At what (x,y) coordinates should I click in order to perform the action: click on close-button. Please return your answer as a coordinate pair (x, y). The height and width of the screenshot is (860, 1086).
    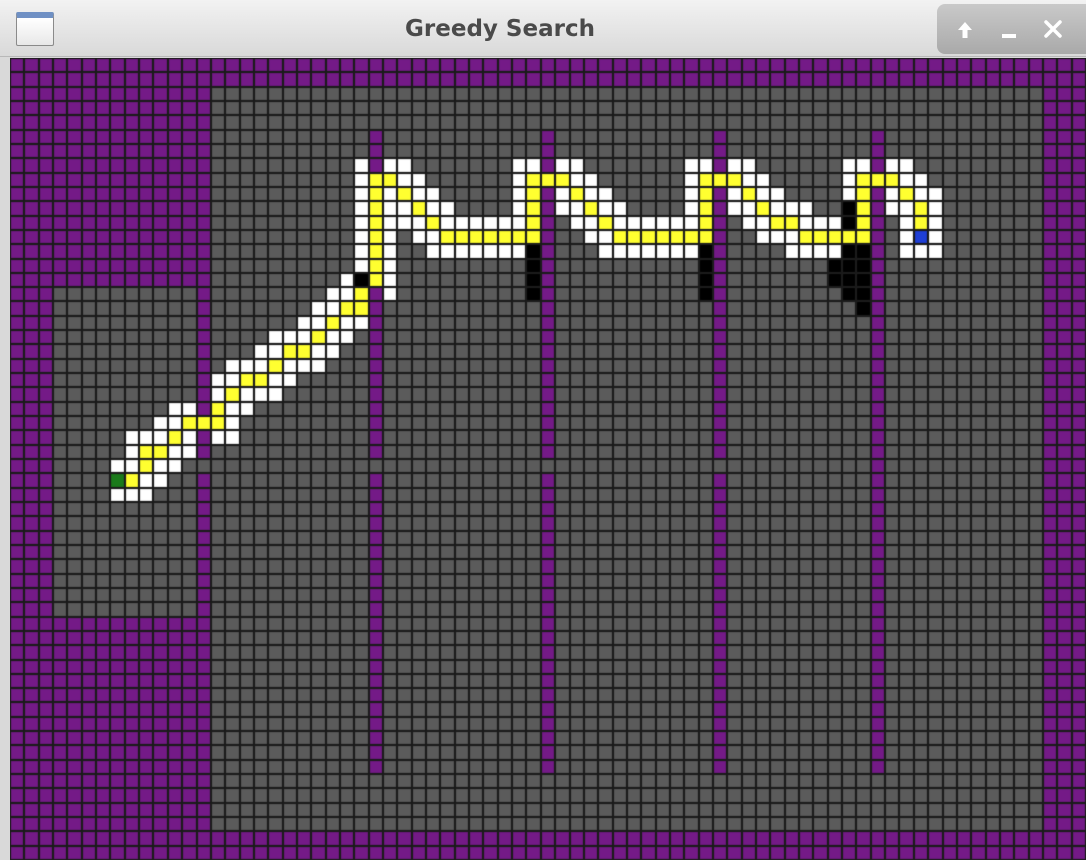
    Looking at the image, I should click on (1053, 29).